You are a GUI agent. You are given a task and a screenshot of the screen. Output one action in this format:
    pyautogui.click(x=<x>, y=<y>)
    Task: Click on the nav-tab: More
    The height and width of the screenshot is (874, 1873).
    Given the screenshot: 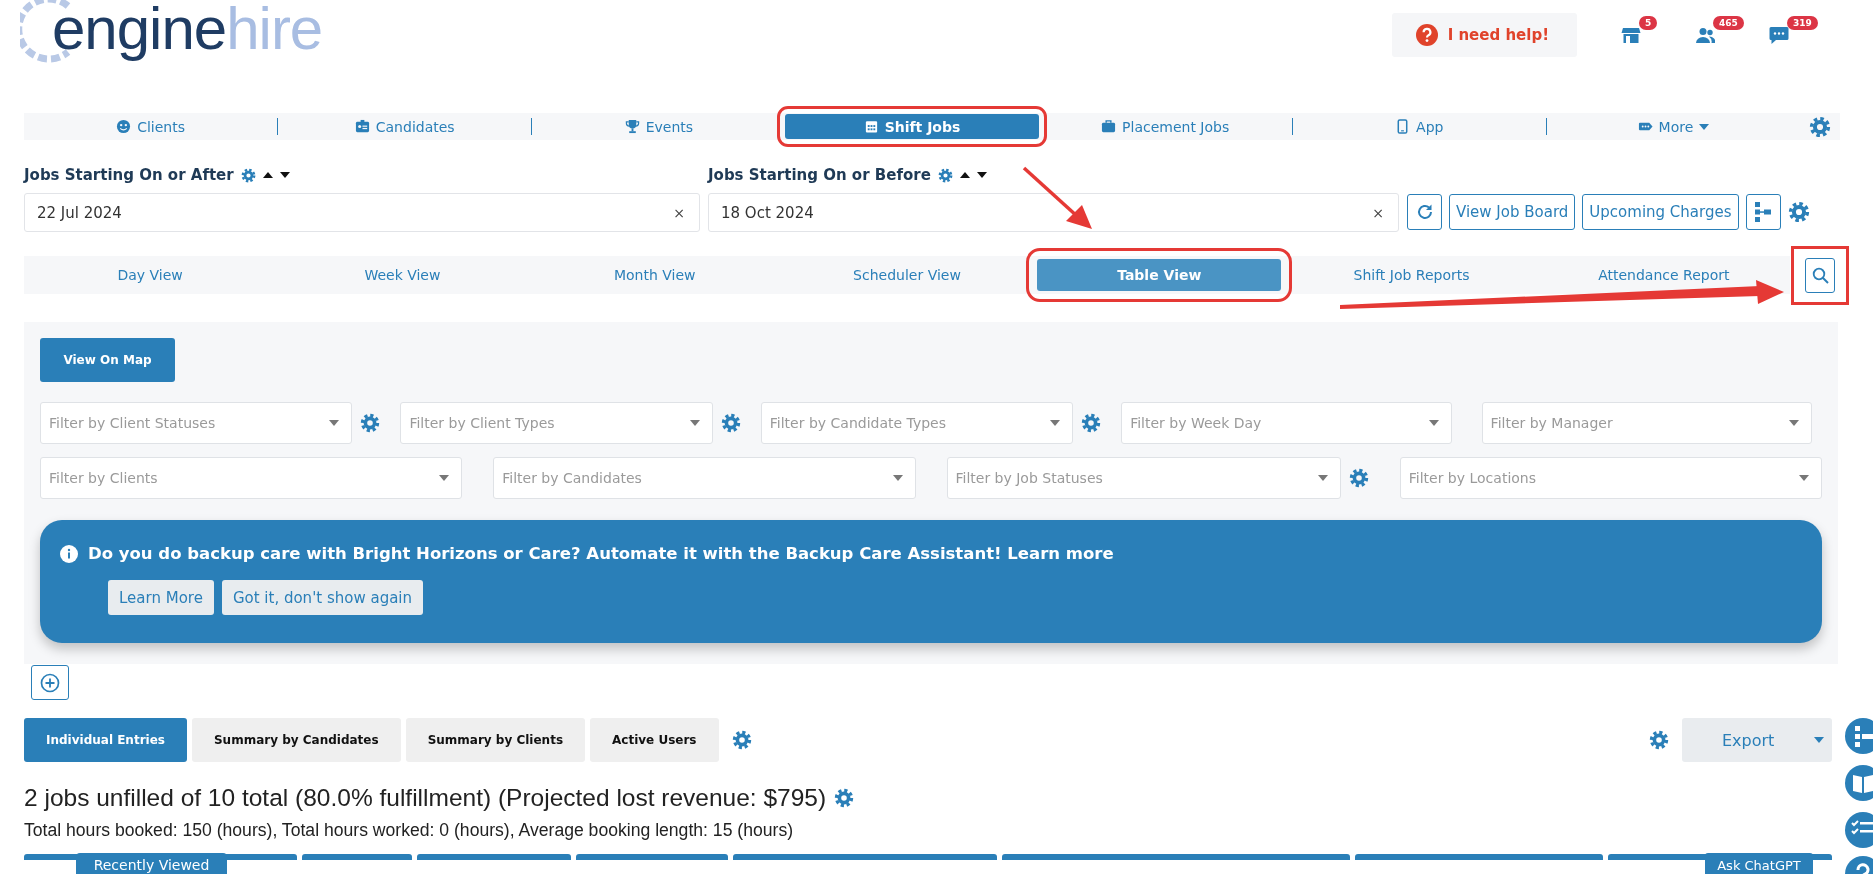 What is the action you would take?
    pyautogui.click(x=1672, y=126)
    